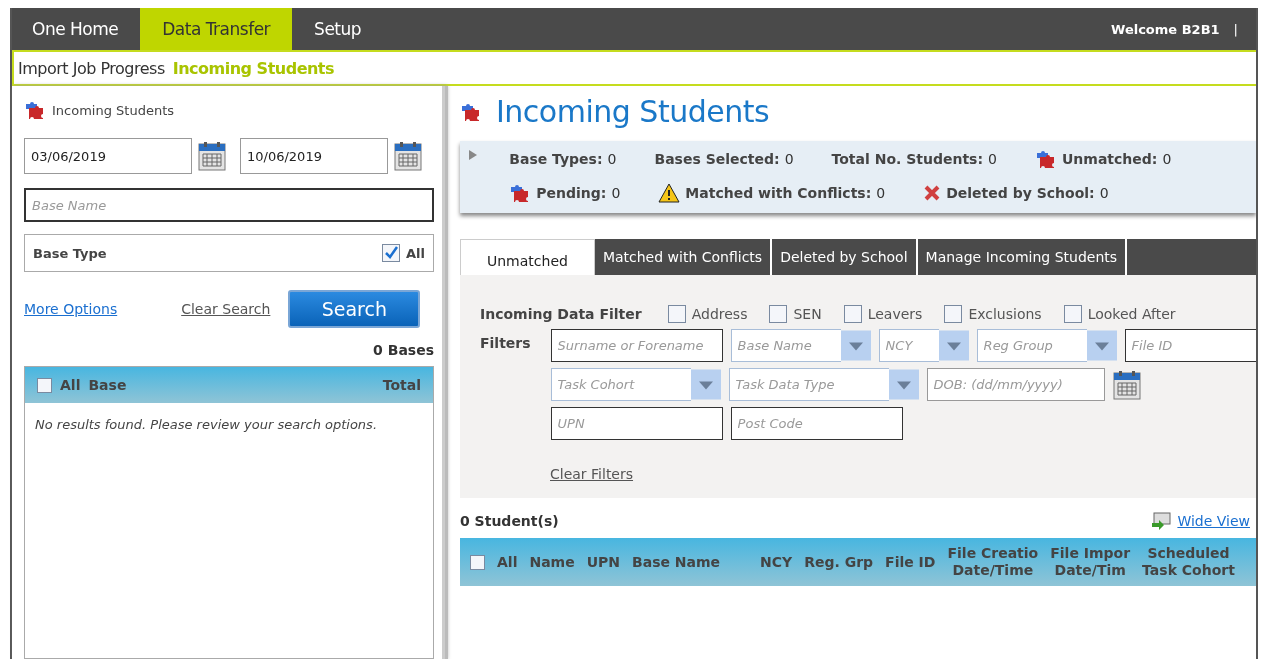 The width and height of the screenshot is (1262, 659). I want to click on nav-tab: Data Transfer, so click(216, 29).